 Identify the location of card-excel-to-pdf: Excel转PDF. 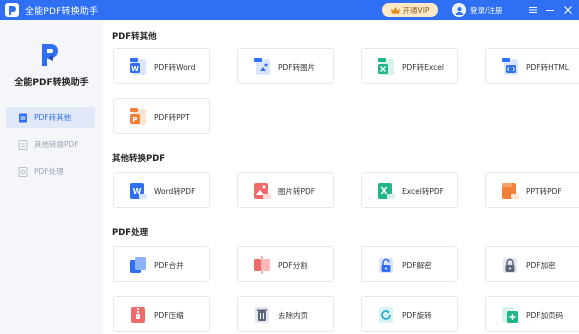
(409, 190).